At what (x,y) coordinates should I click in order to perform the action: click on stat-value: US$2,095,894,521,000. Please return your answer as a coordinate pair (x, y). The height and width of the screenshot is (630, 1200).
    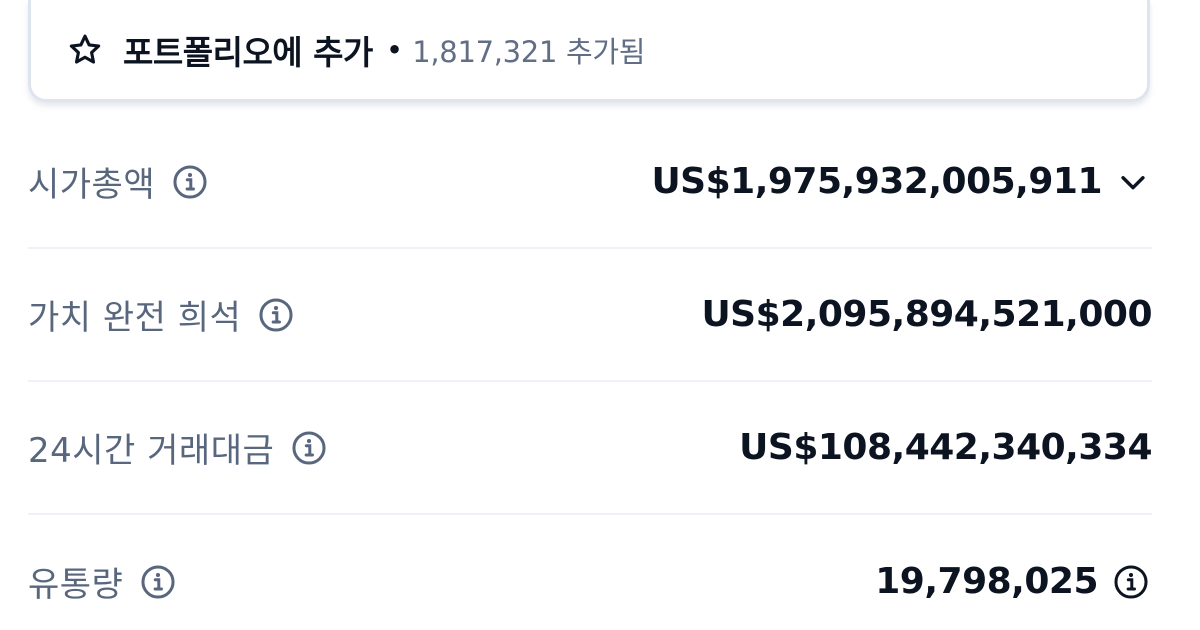
    Looking at the image, I should click on (926, 314).